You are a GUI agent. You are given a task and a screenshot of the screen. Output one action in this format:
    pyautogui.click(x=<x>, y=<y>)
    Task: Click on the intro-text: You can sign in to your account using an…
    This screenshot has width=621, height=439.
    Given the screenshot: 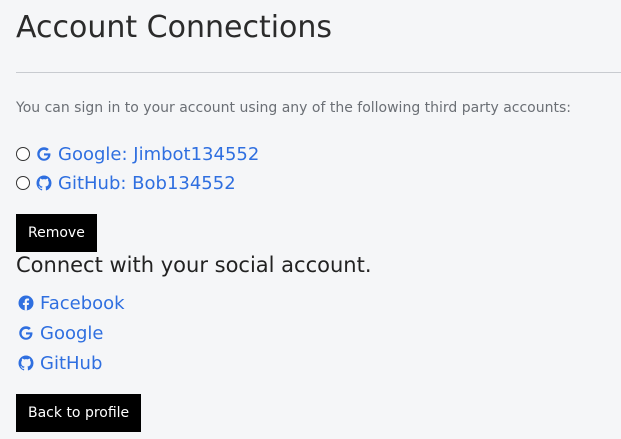 What is the action you would take?
    pyautogui.click(x=293, y=108)
    